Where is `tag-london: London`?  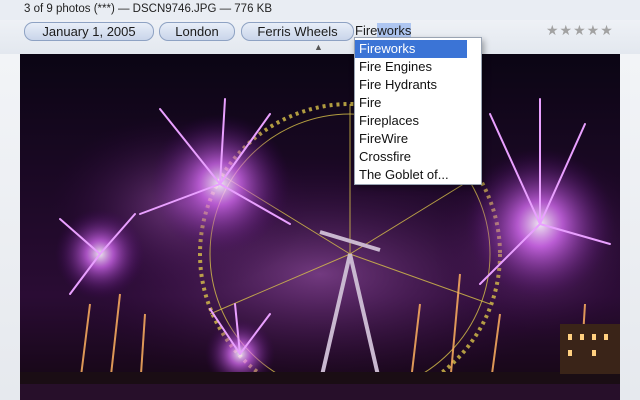
tag-london: London is located at coordinates (197, 31).